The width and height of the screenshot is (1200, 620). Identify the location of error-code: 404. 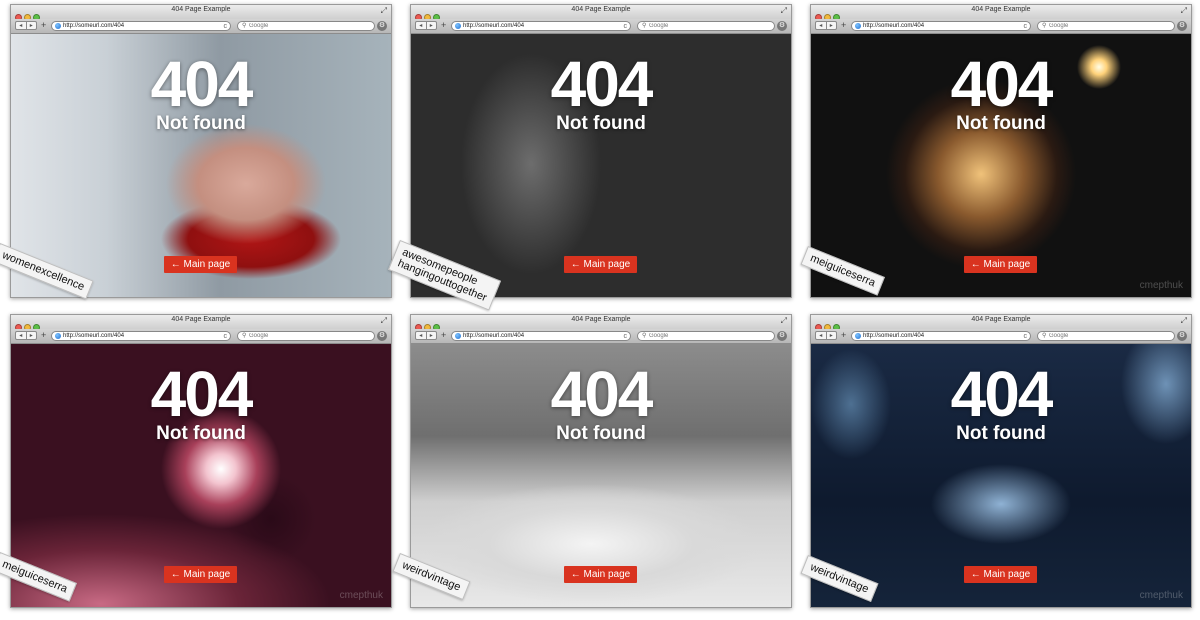
(202, 394).